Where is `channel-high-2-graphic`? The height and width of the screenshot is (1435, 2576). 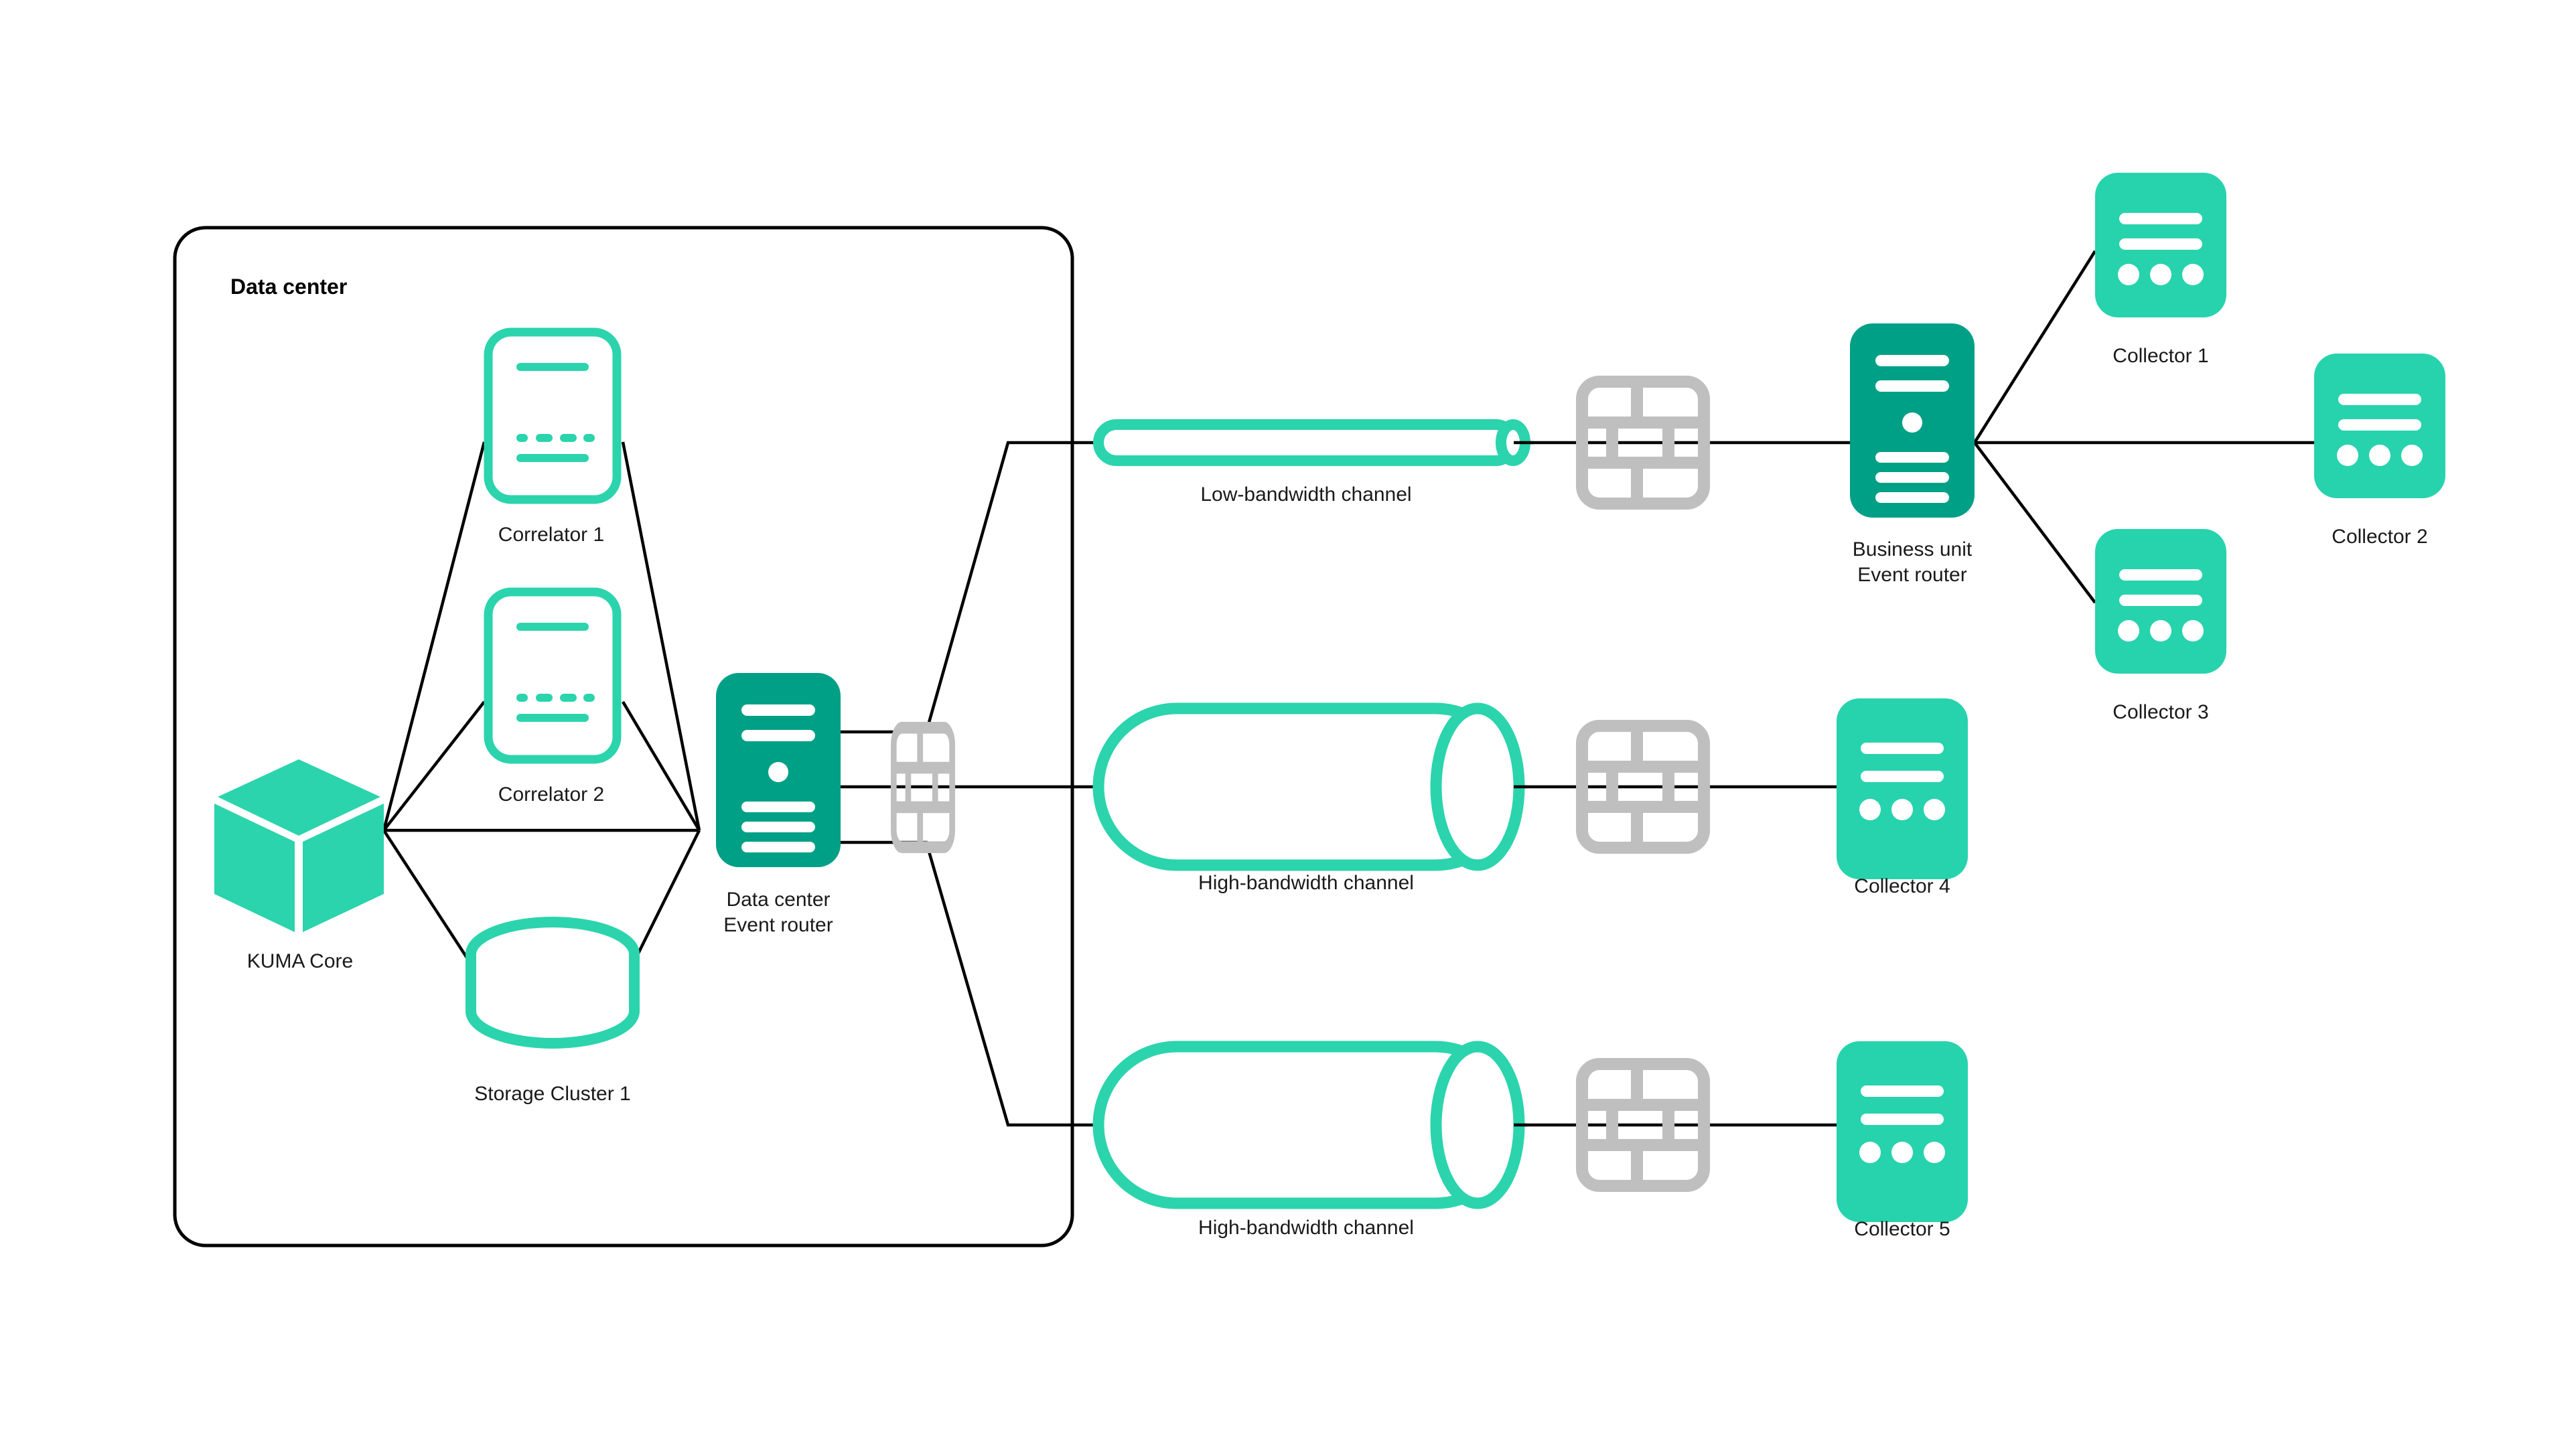
channel-high-2-graphic is located at coordinates (1308, 1125).